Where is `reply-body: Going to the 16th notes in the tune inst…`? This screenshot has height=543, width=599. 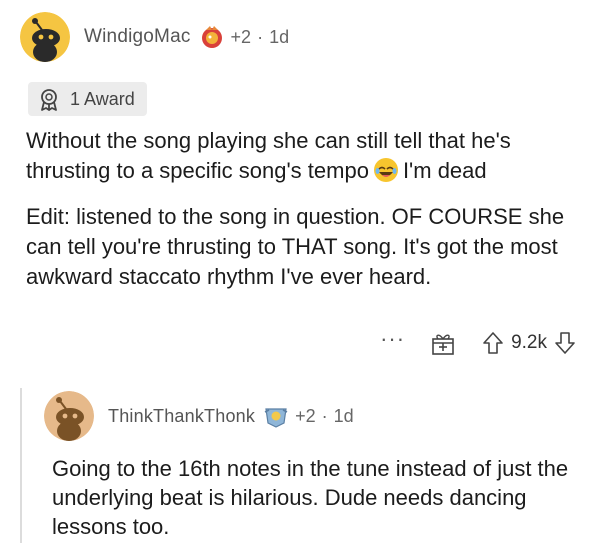 reply-body: Going to the 16th notes in the tune inst… is located at coordinates (310, 497).